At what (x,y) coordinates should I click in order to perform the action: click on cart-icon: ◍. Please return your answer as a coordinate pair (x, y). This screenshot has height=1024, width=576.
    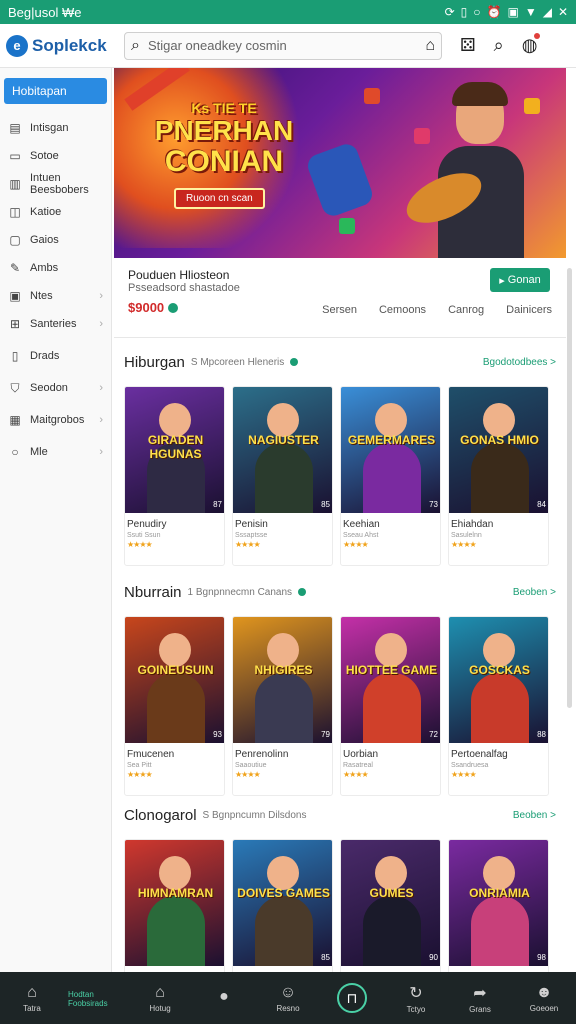
    Looking at the image, I should click on (531, 44).